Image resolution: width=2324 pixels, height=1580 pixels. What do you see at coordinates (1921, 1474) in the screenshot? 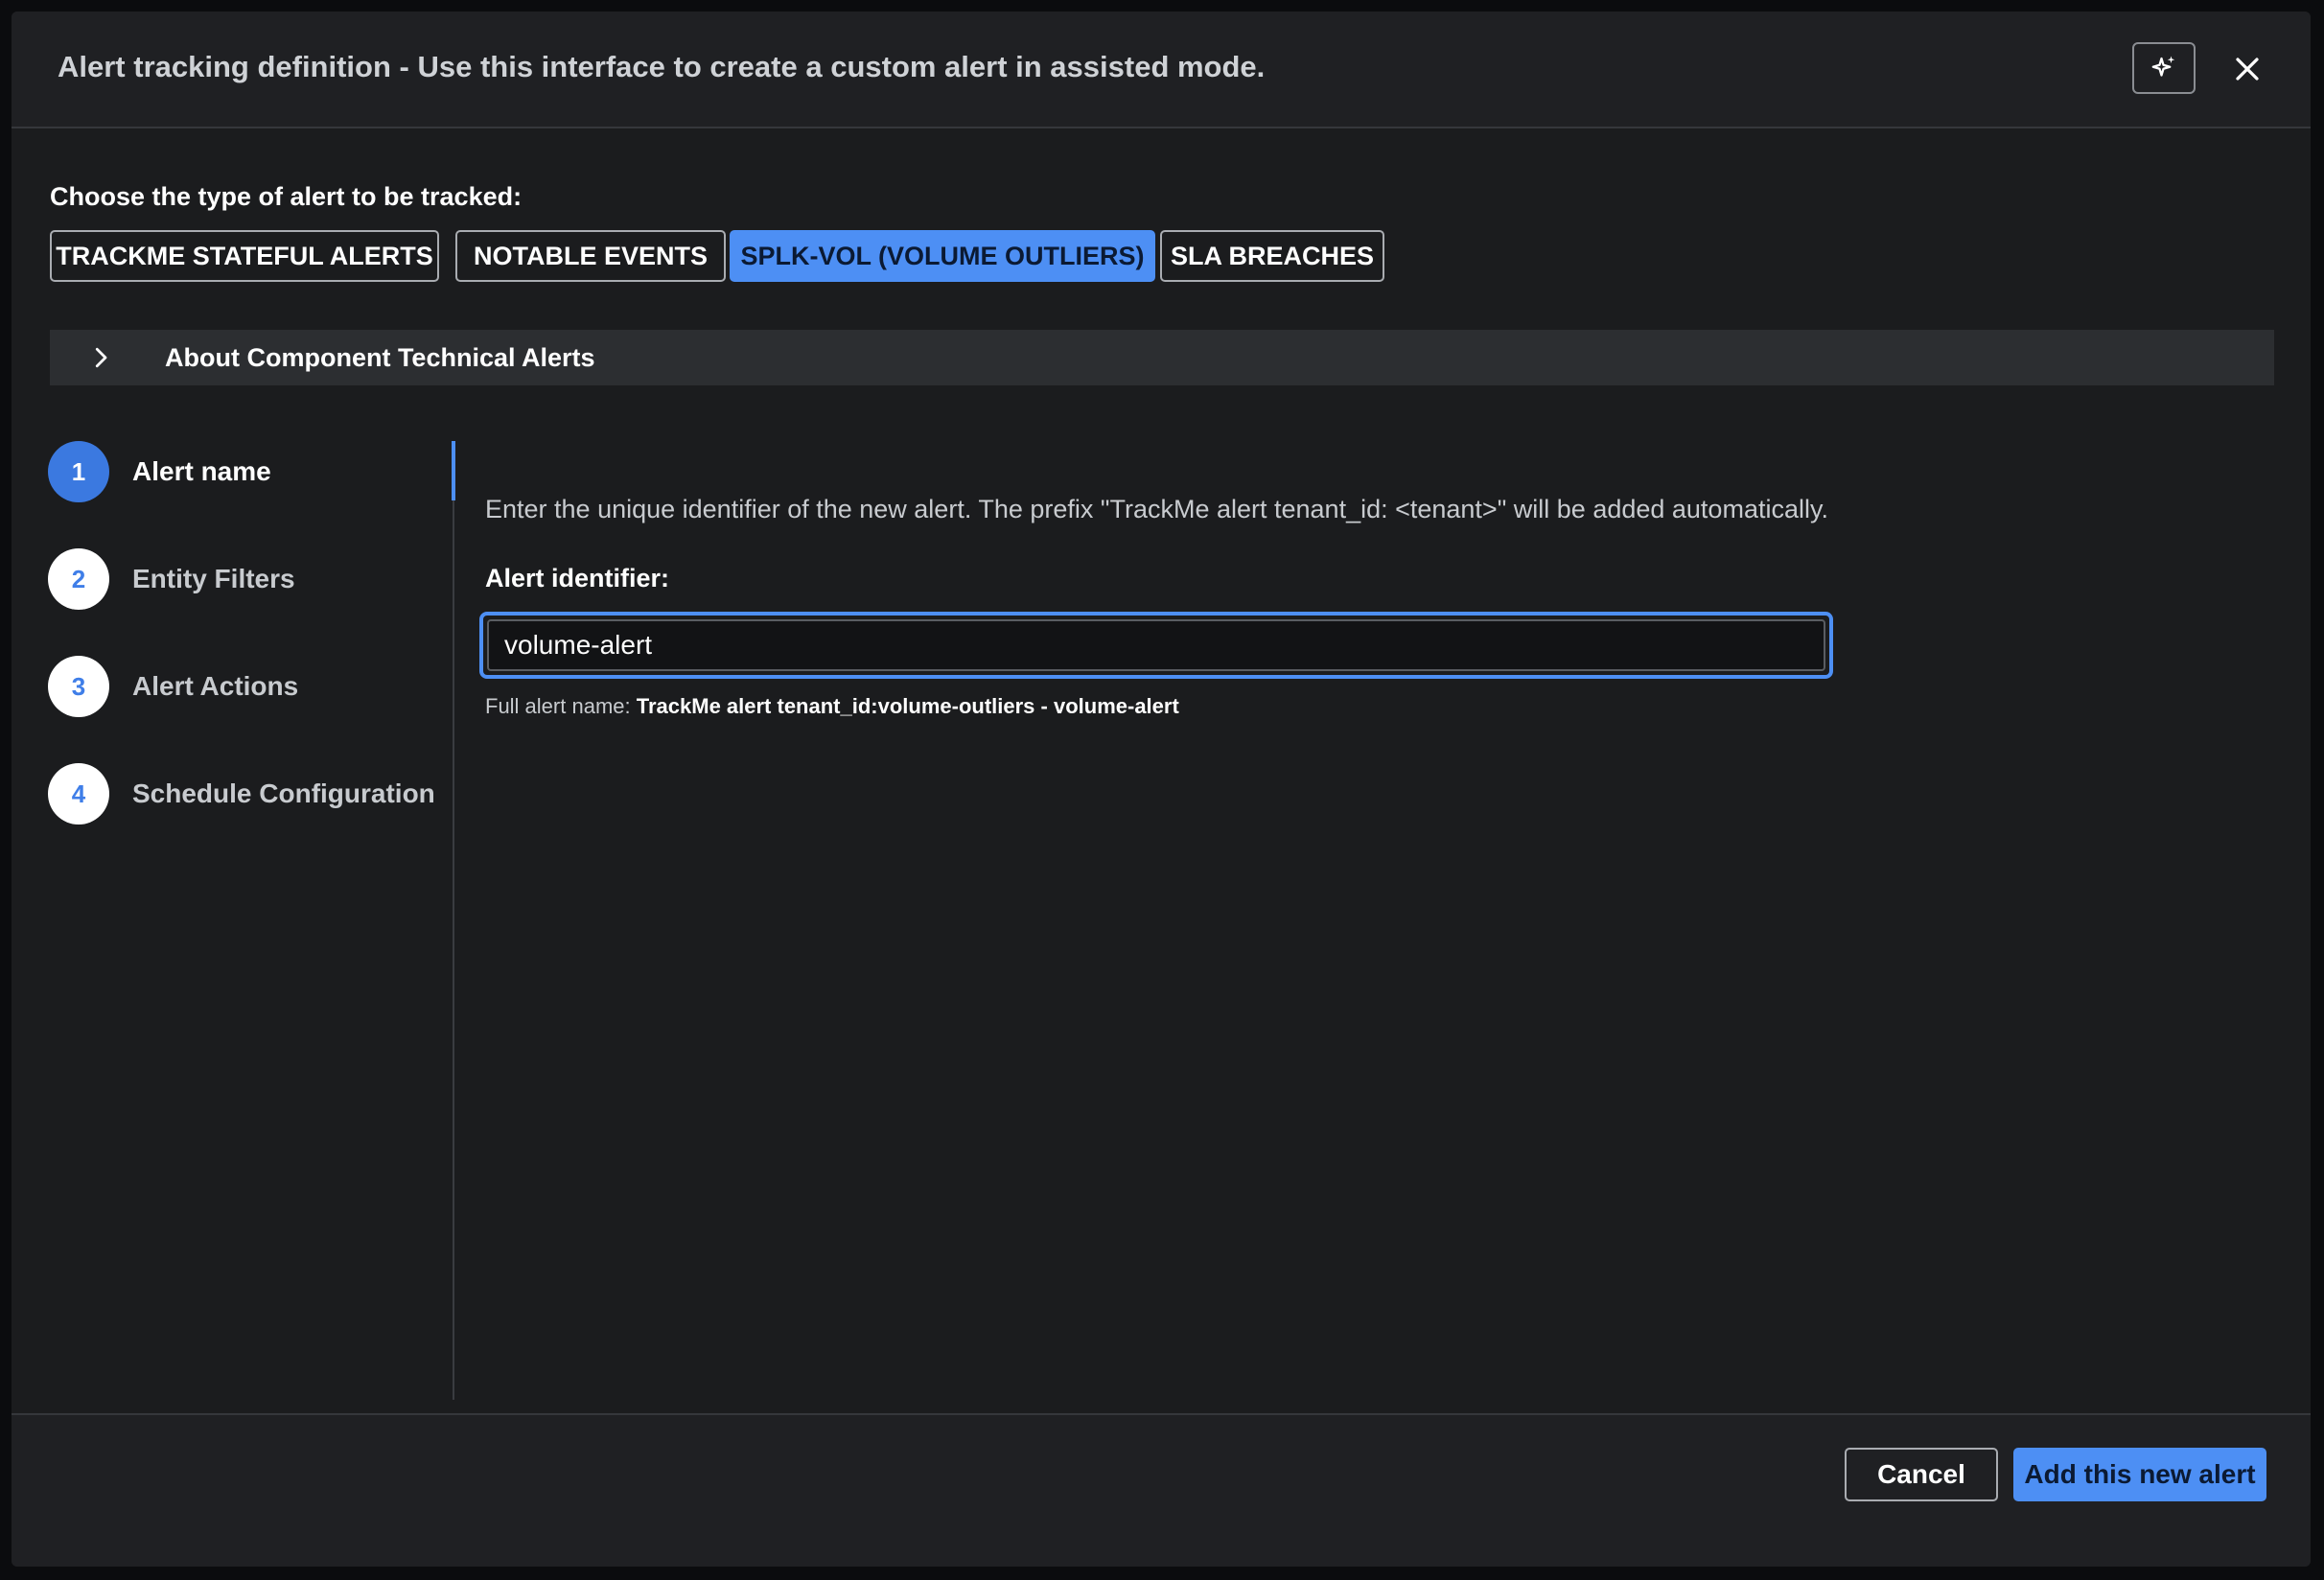
I see `cancel-button: Cancel` at bounding box center [1921, 1474].